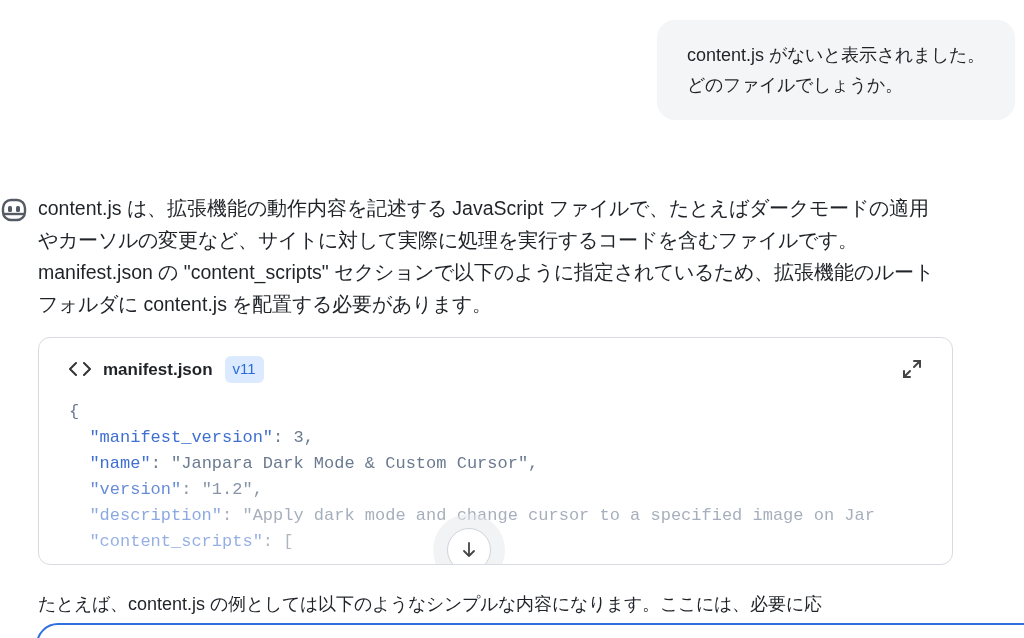 Image resolution: width=1024 pixels, height=638 pixels. Describe the element at coordinates (835, 55) in the screenshot. I see `message-text: content.js がないと表示されました。` at that location.